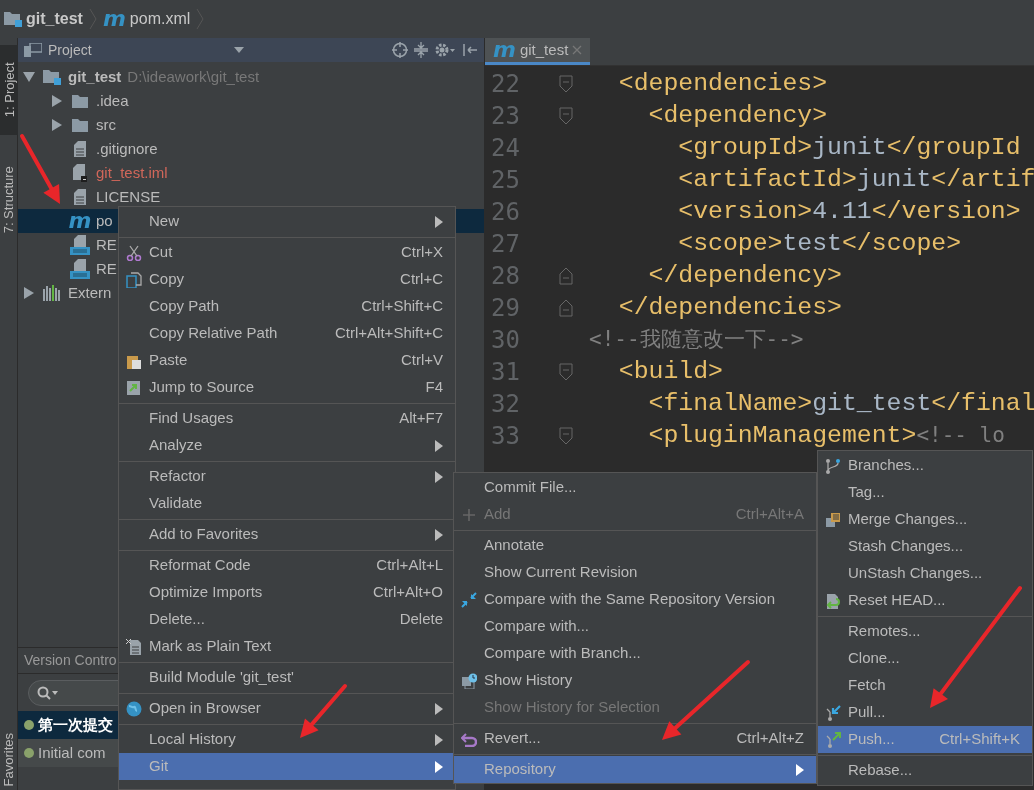 The image size is (1034, 790). I want to click on panel-title: Project, so click(70, 50).